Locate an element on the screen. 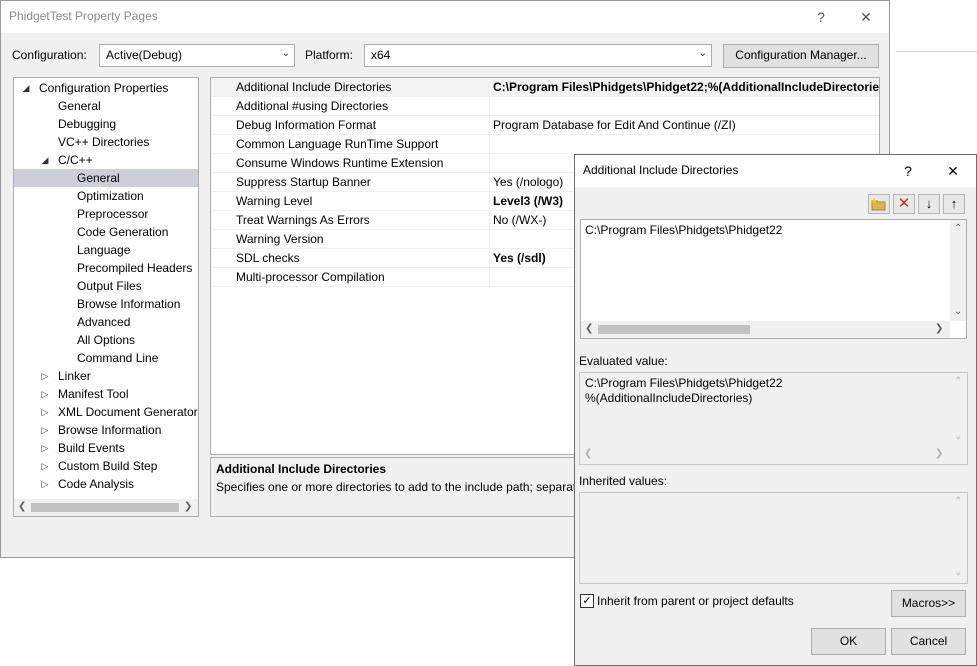  tree-item-label: Configuration Properties is located at coordinates (104, 88).